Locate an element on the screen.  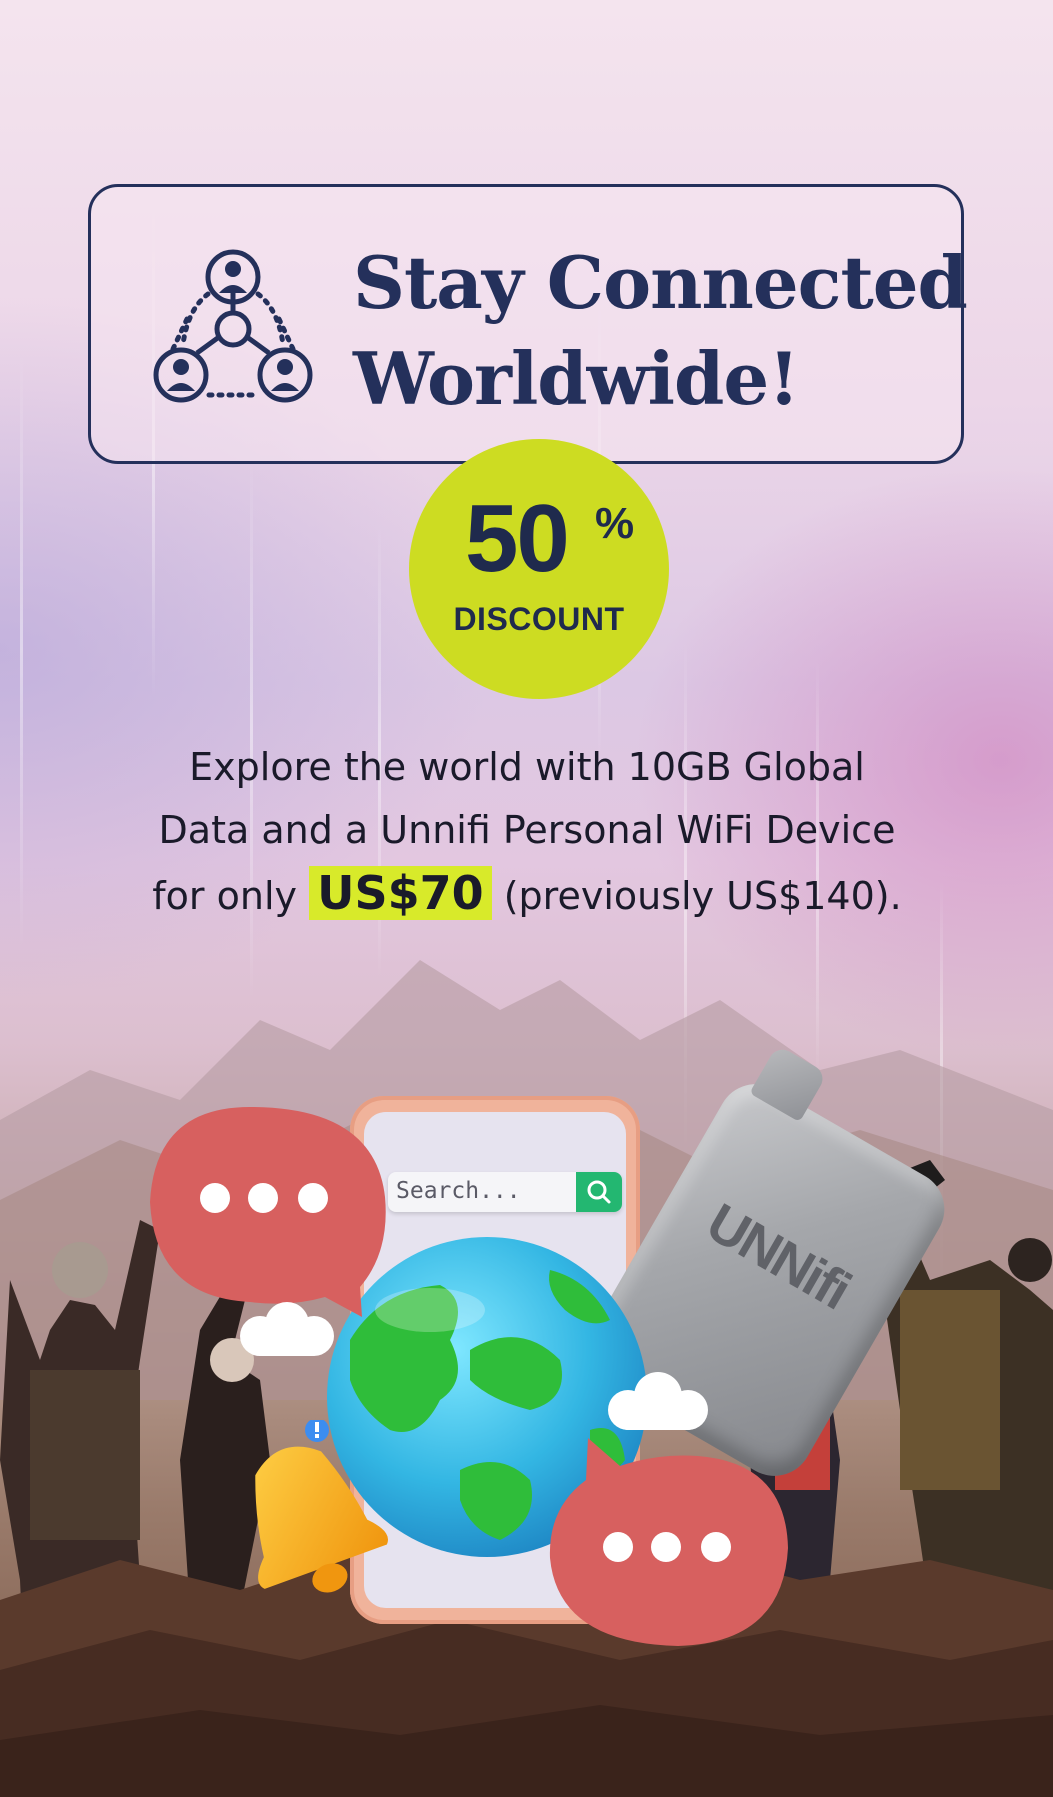
cloud-icon-secondary is located at coordinates (658, 1401).